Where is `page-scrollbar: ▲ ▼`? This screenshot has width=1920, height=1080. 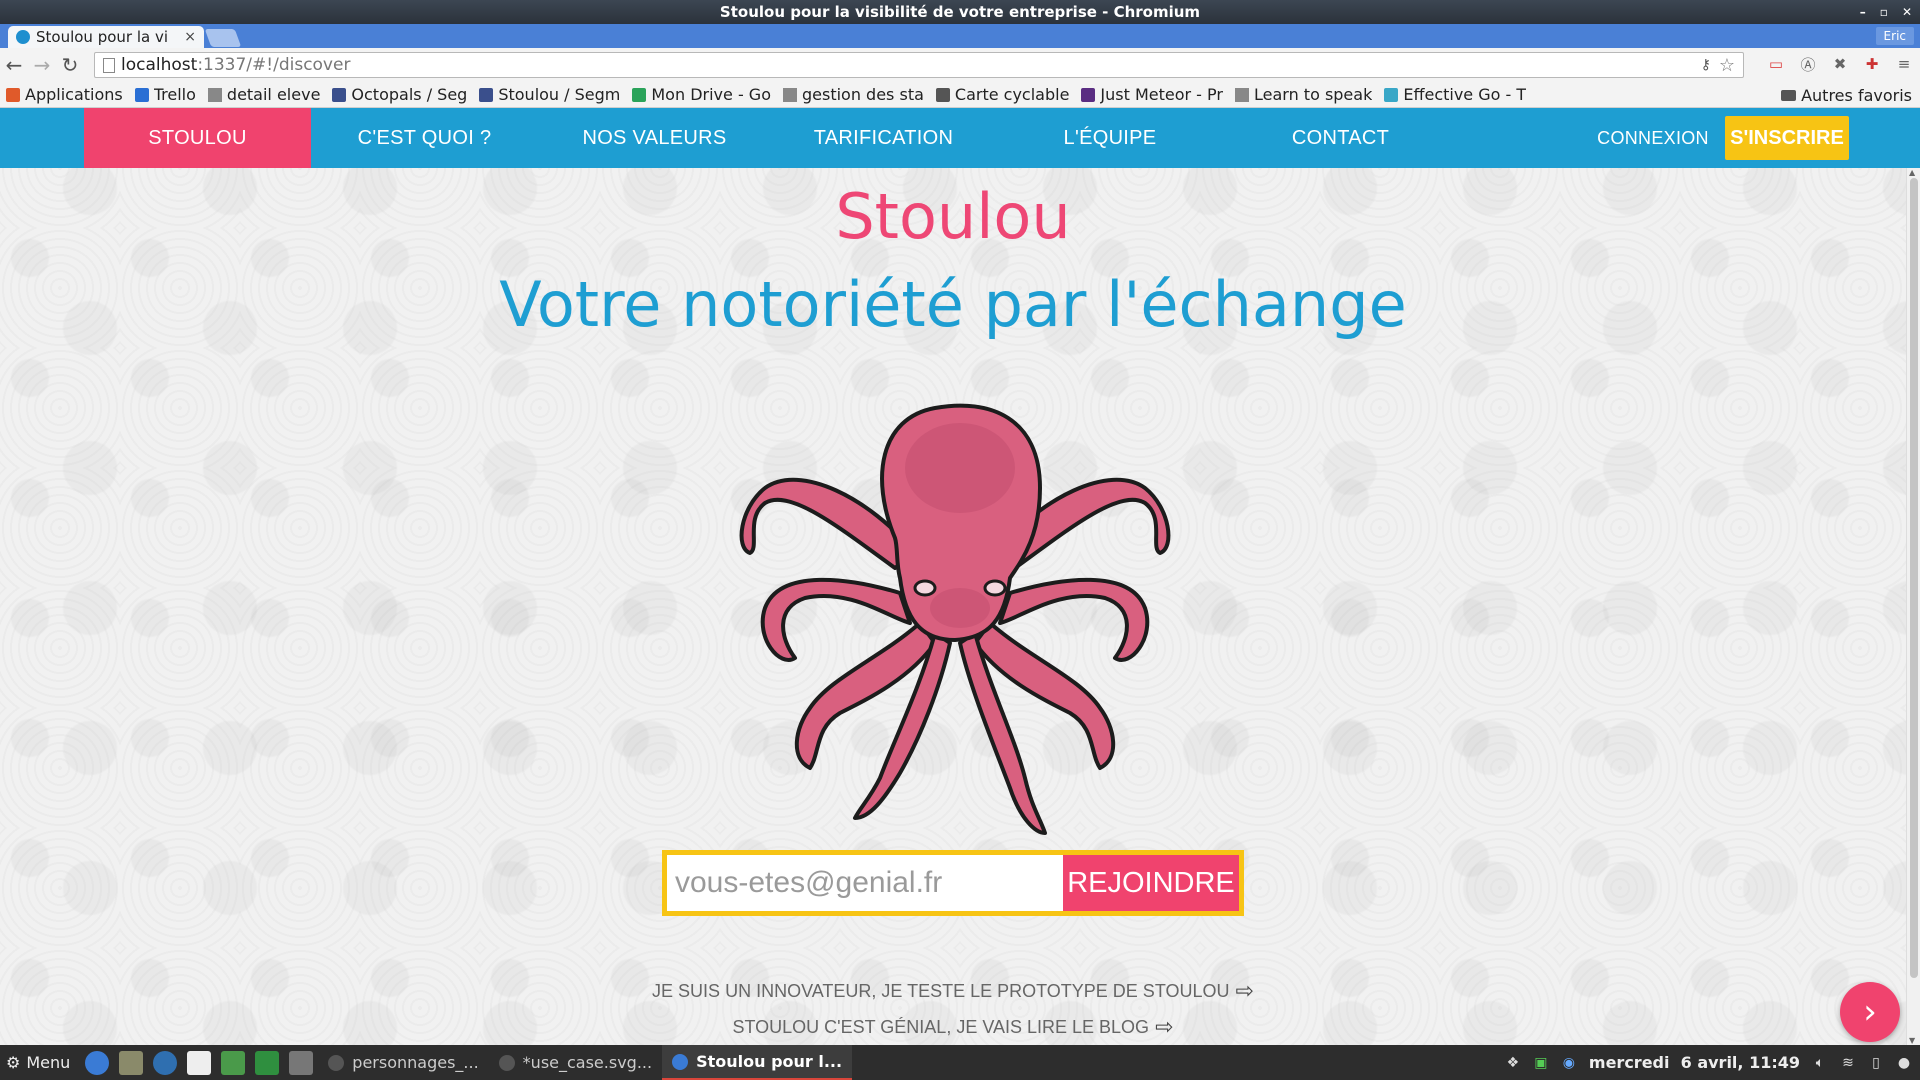
page-scrollbar: ▲ ▼ is located at coordinates (1913, 606).